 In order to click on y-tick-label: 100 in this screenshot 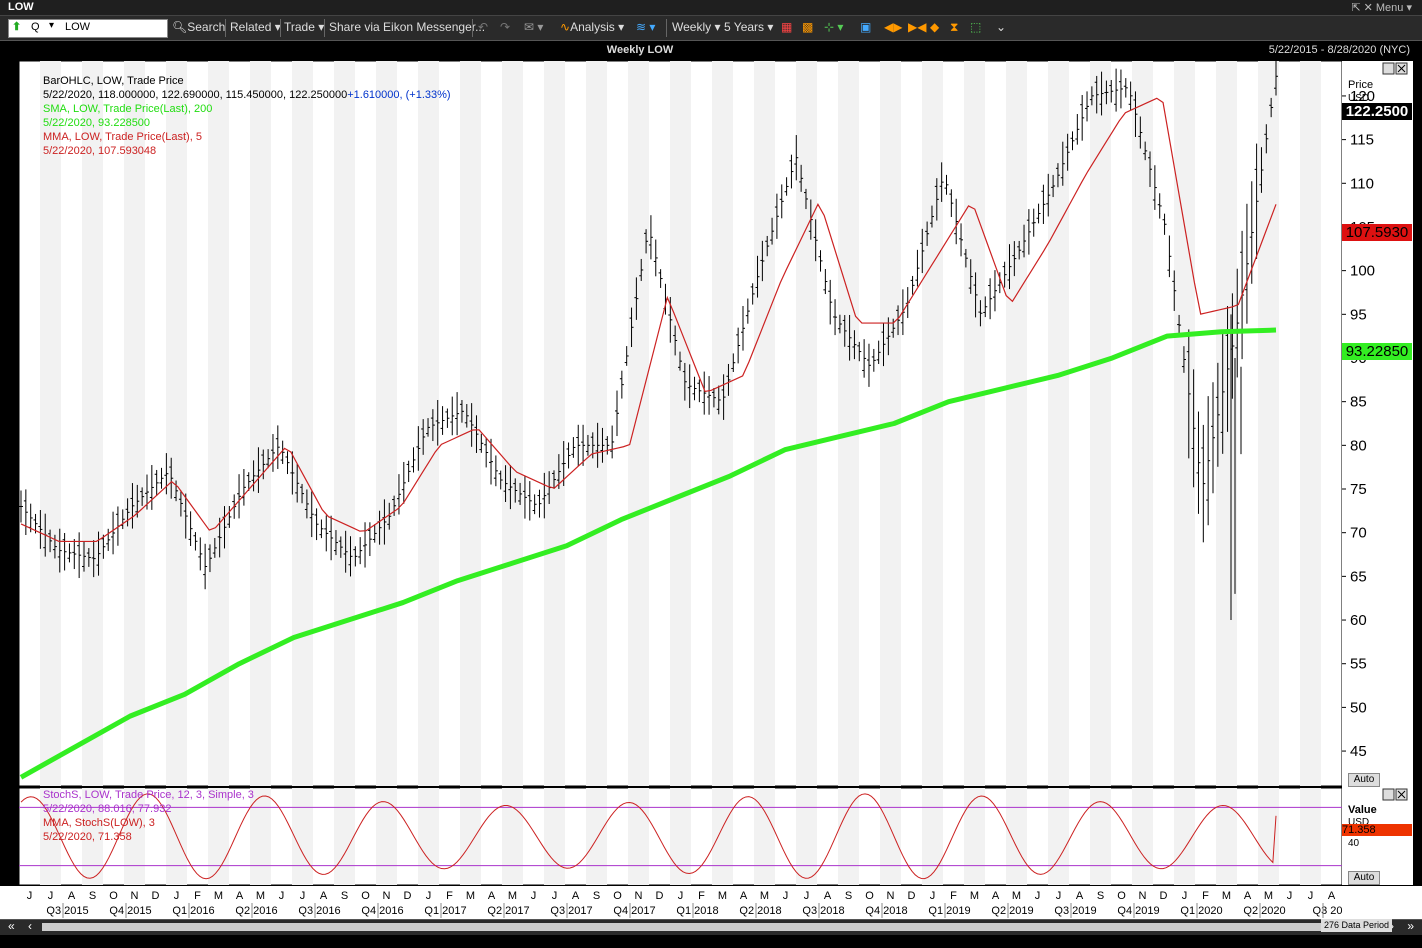, I will do `click(1362, 271)`.